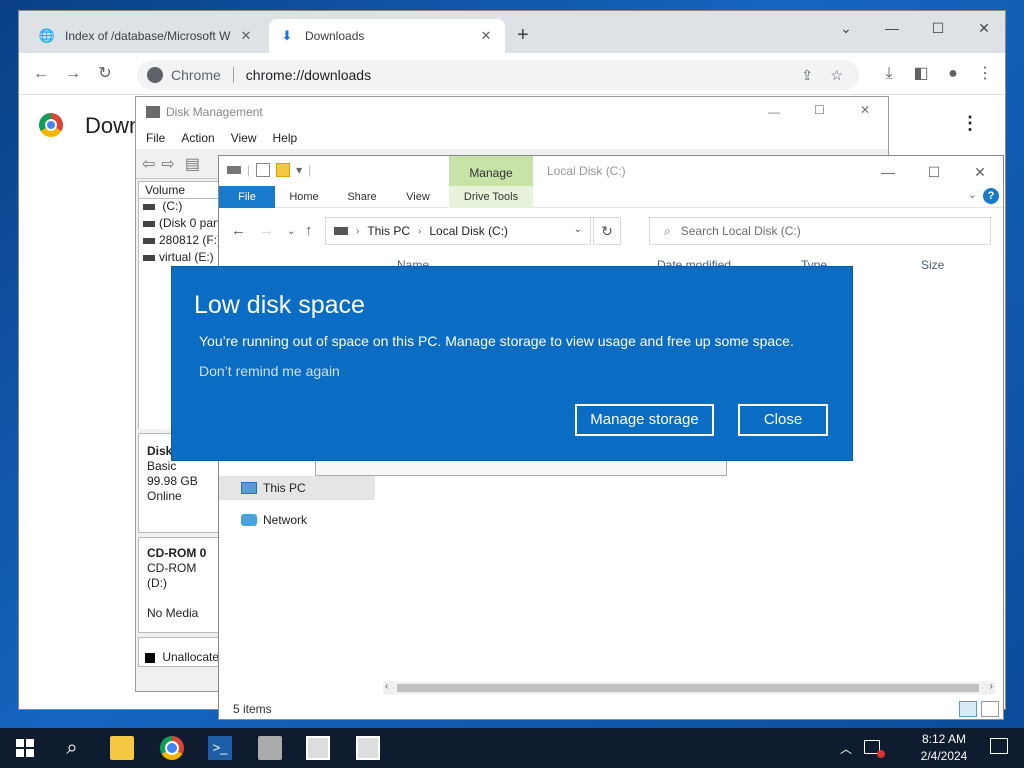 Image resolution: width=1024 pixels, height=768 pixels. I want to click on up-button: ↑, so click(309, 230).